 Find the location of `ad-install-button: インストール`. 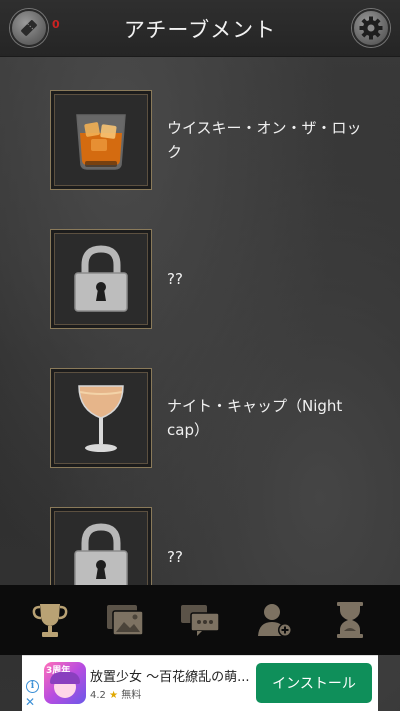

ad-install-button: インストール is located at coordinates (314, 683).